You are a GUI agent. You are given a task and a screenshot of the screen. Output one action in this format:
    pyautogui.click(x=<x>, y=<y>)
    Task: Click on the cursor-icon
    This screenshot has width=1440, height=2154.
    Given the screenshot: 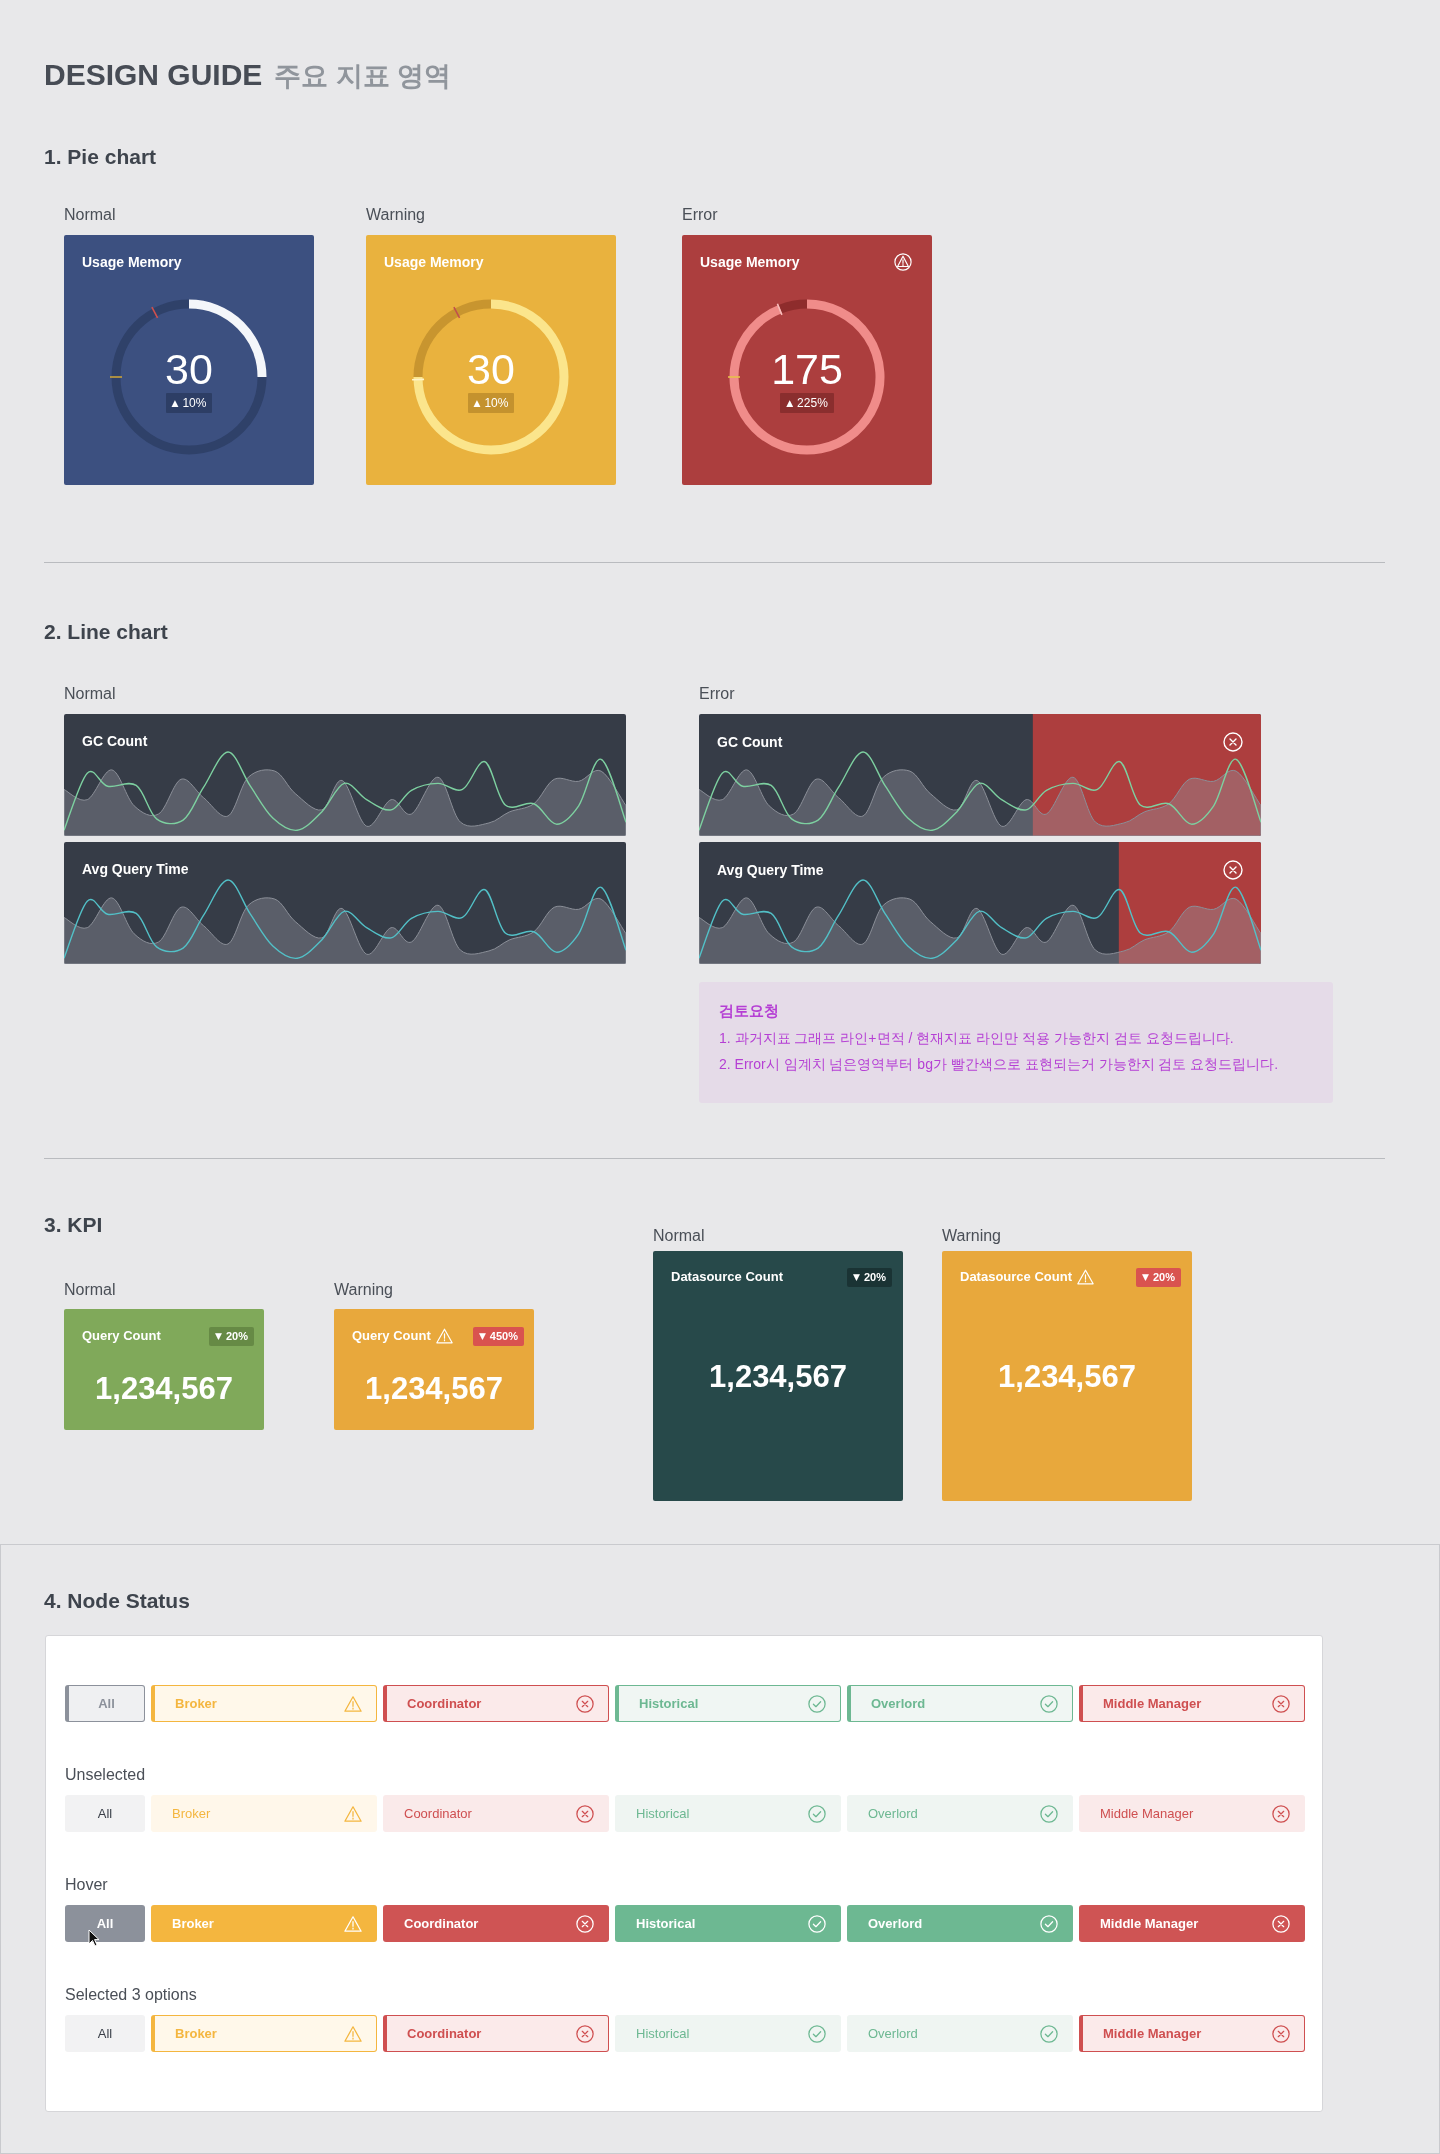 What is the action you would take?
    pyautogui.click(x=94, y=1938)
    